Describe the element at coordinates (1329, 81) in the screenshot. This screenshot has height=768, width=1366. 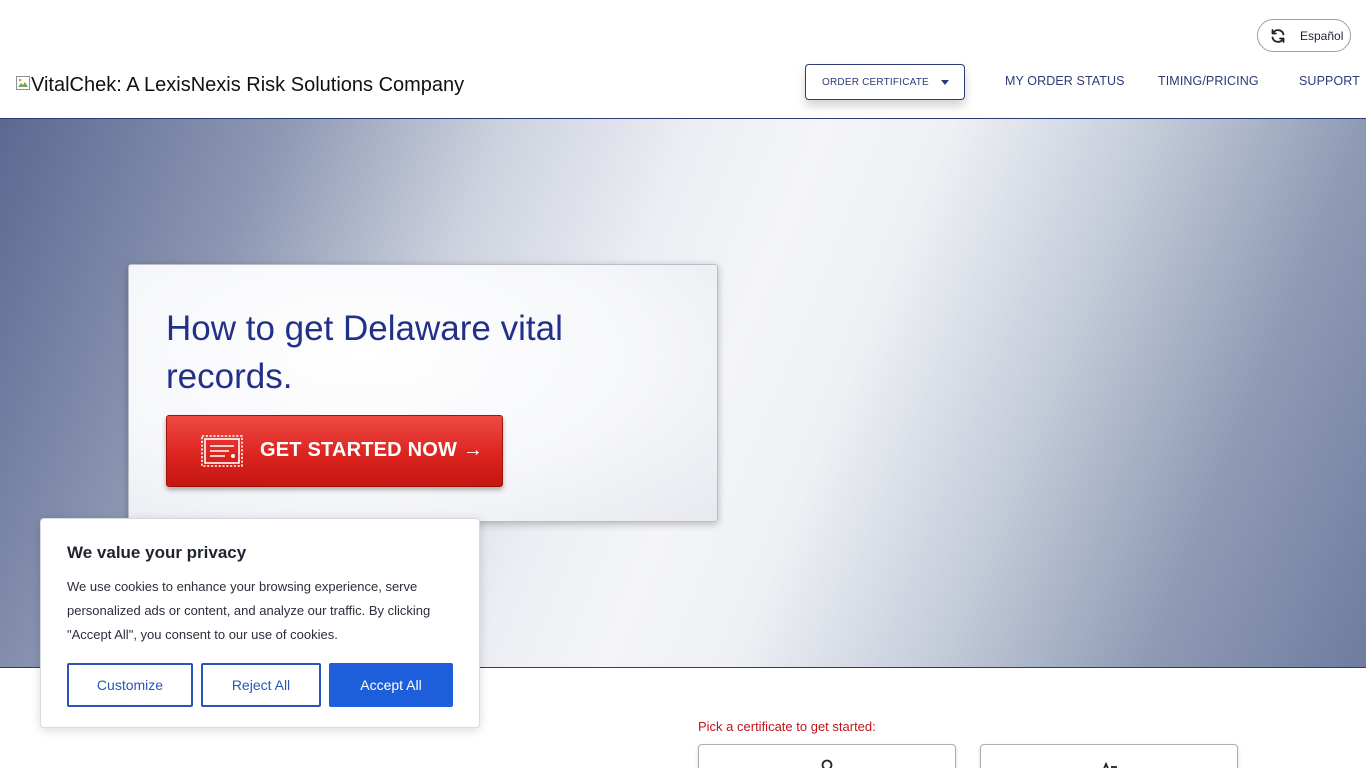
I see `nav-support: SUPPORT` at that location.